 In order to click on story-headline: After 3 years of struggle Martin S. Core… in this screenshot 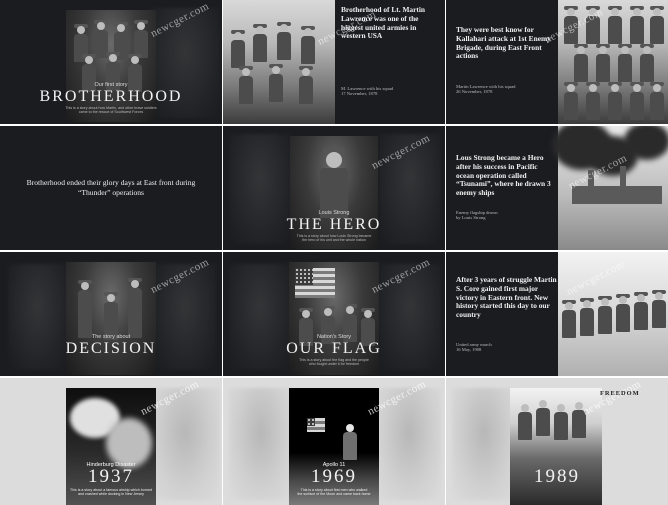, I will do `click(506, 297)`.